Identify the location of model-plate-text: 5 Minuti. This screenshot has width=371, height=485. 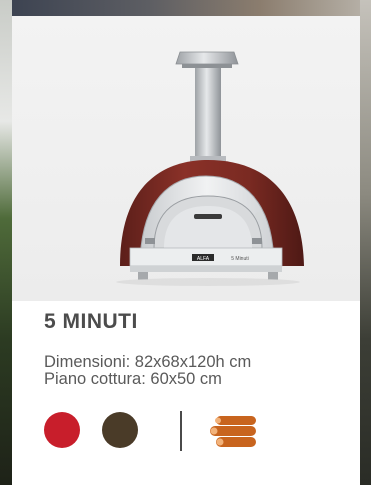
(240, 259).